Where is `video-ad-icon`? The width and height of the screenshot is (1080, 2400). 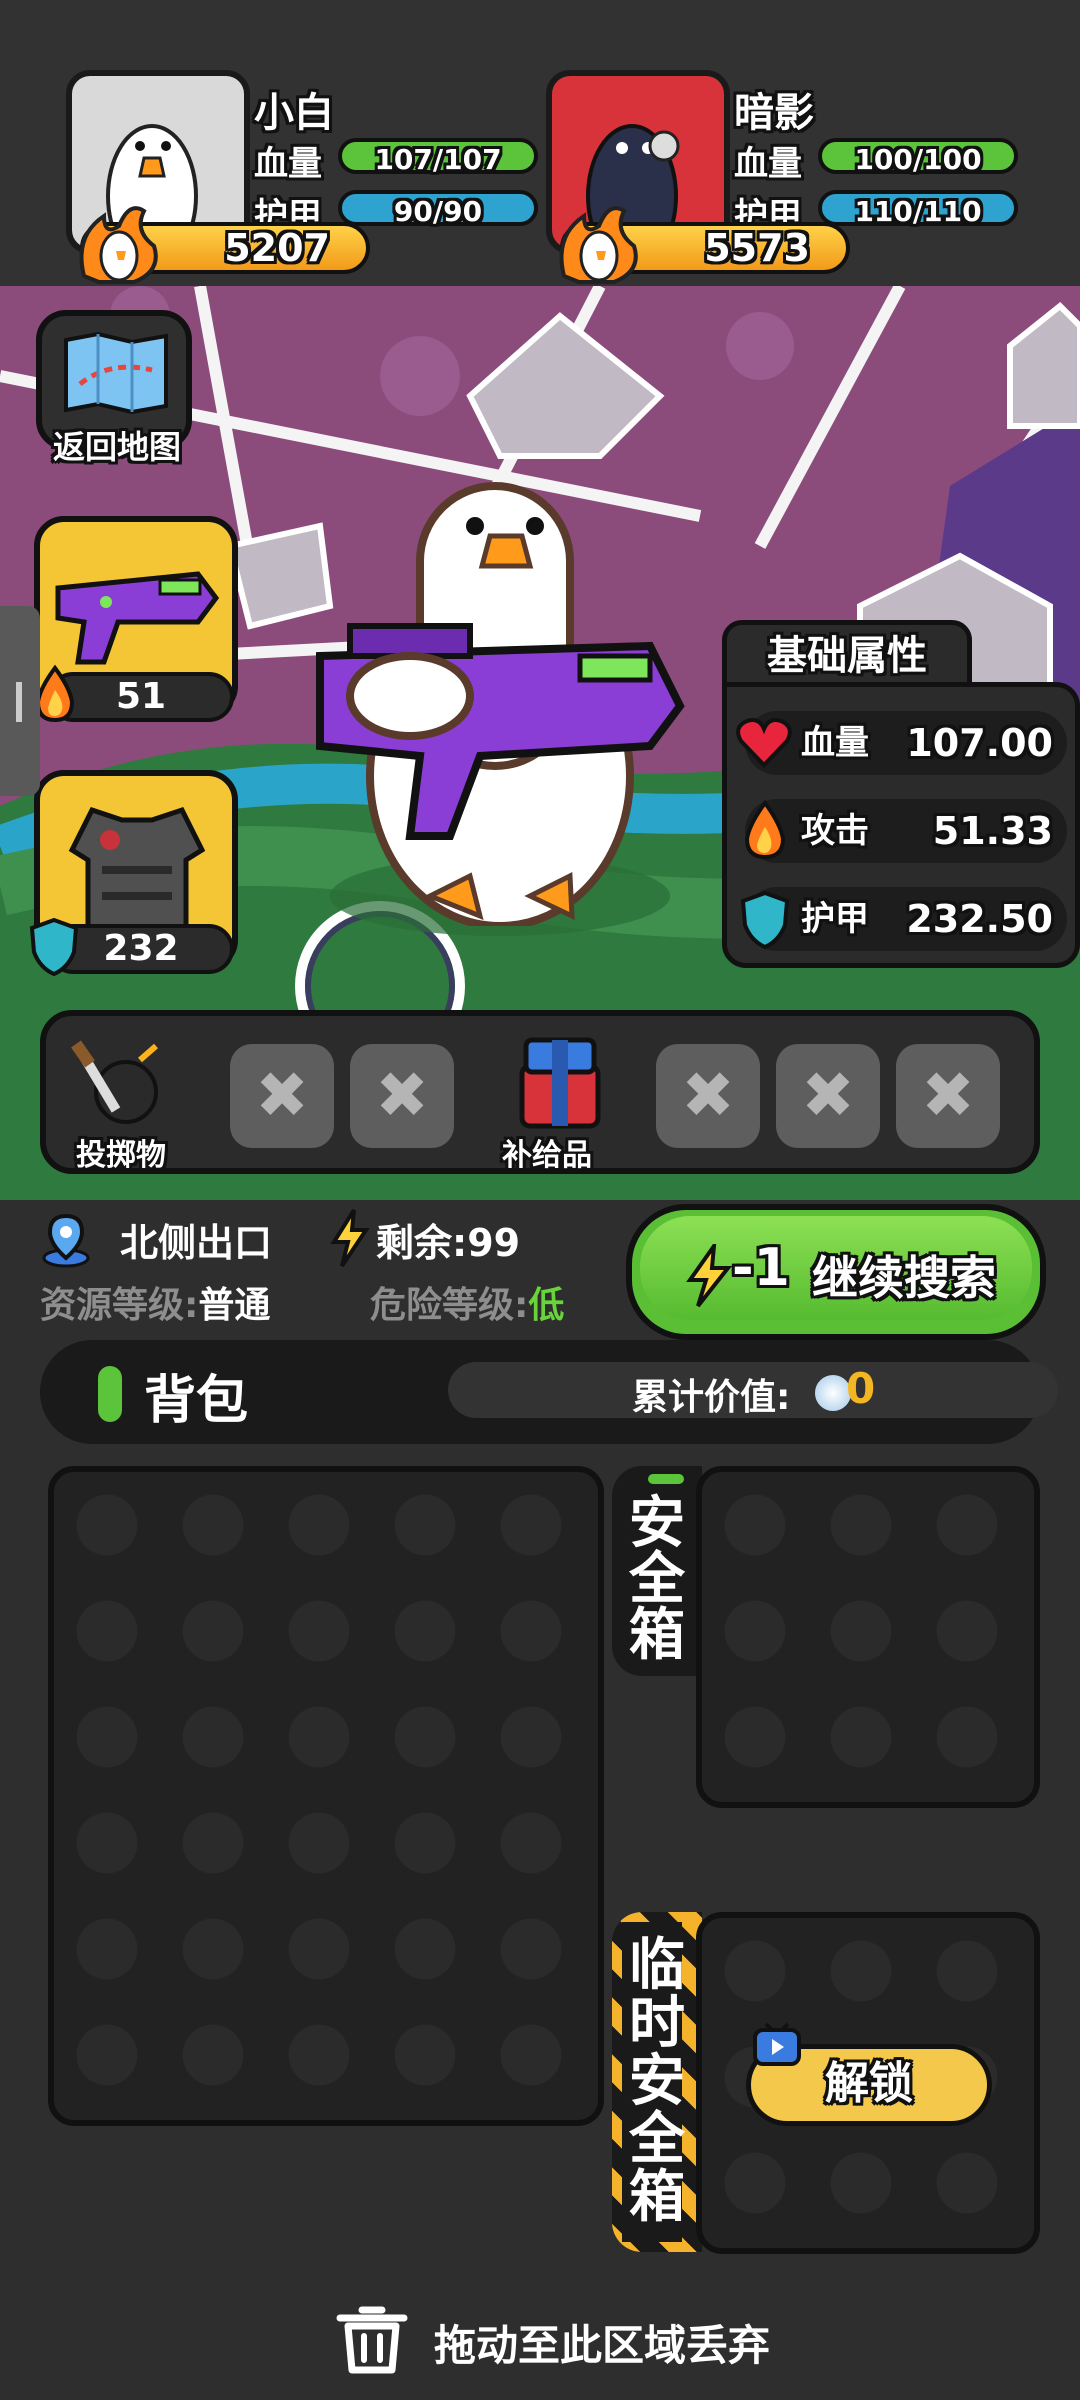 video-ad-icon is located at coordinates (777, 2044).